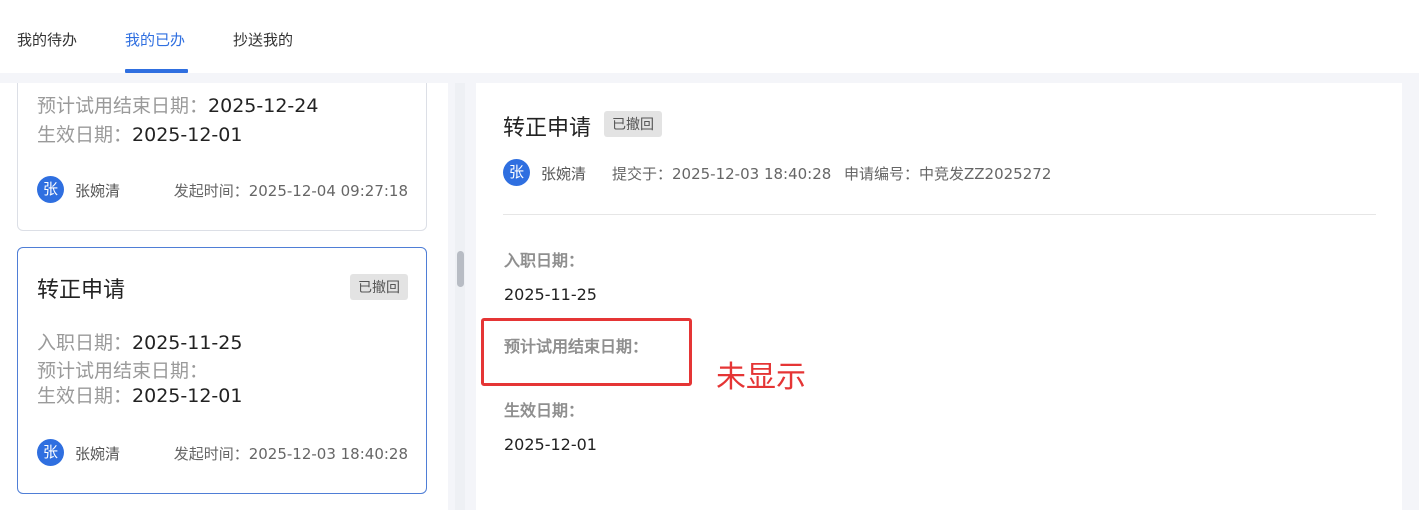  I want to click on card-title: 转正申请, so click(81, 290).